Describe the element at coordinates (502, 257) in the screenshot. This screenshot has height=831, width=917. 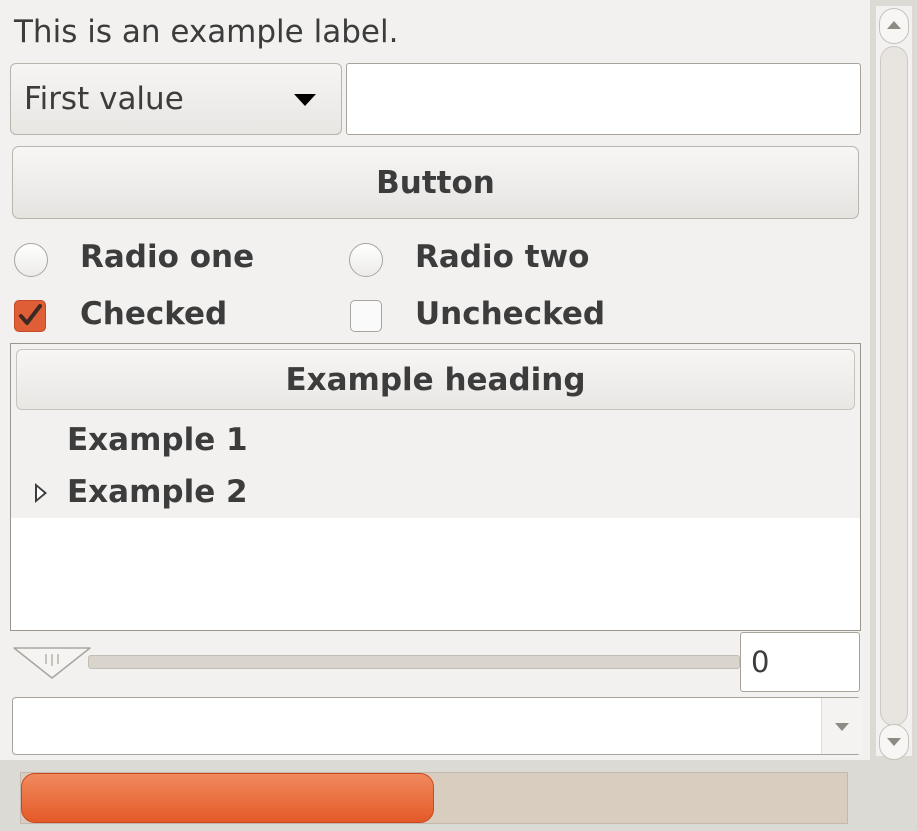
I see `radio-two-label: Radio two` at that location.